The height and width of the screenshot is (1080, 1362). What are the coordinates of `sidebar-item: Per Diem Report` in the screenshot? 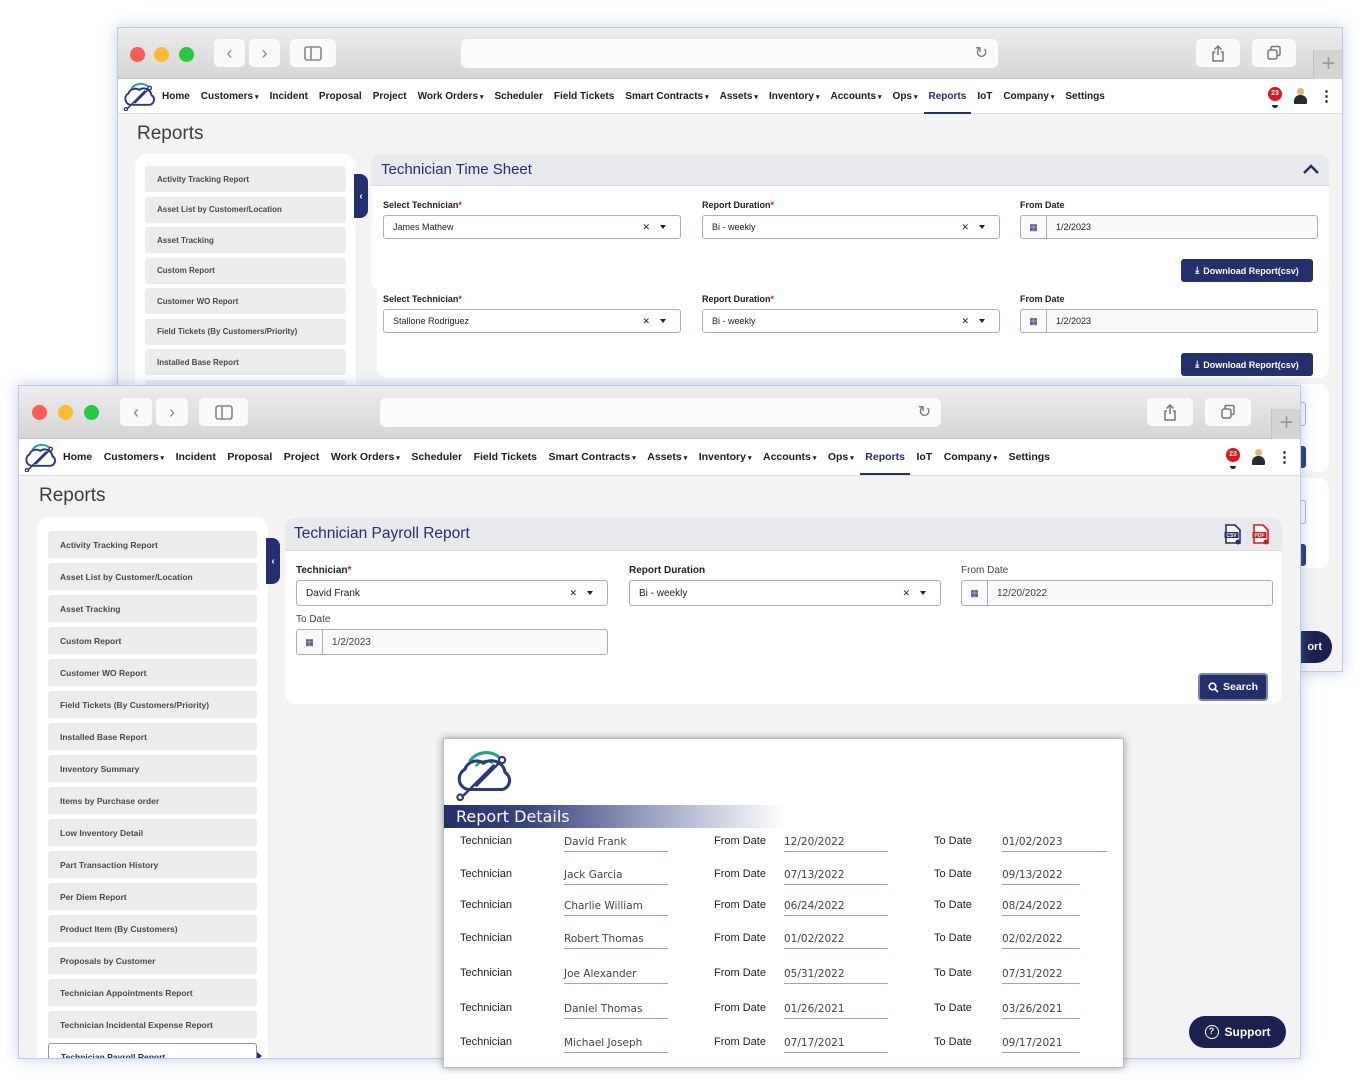 It's located at (152, 896).